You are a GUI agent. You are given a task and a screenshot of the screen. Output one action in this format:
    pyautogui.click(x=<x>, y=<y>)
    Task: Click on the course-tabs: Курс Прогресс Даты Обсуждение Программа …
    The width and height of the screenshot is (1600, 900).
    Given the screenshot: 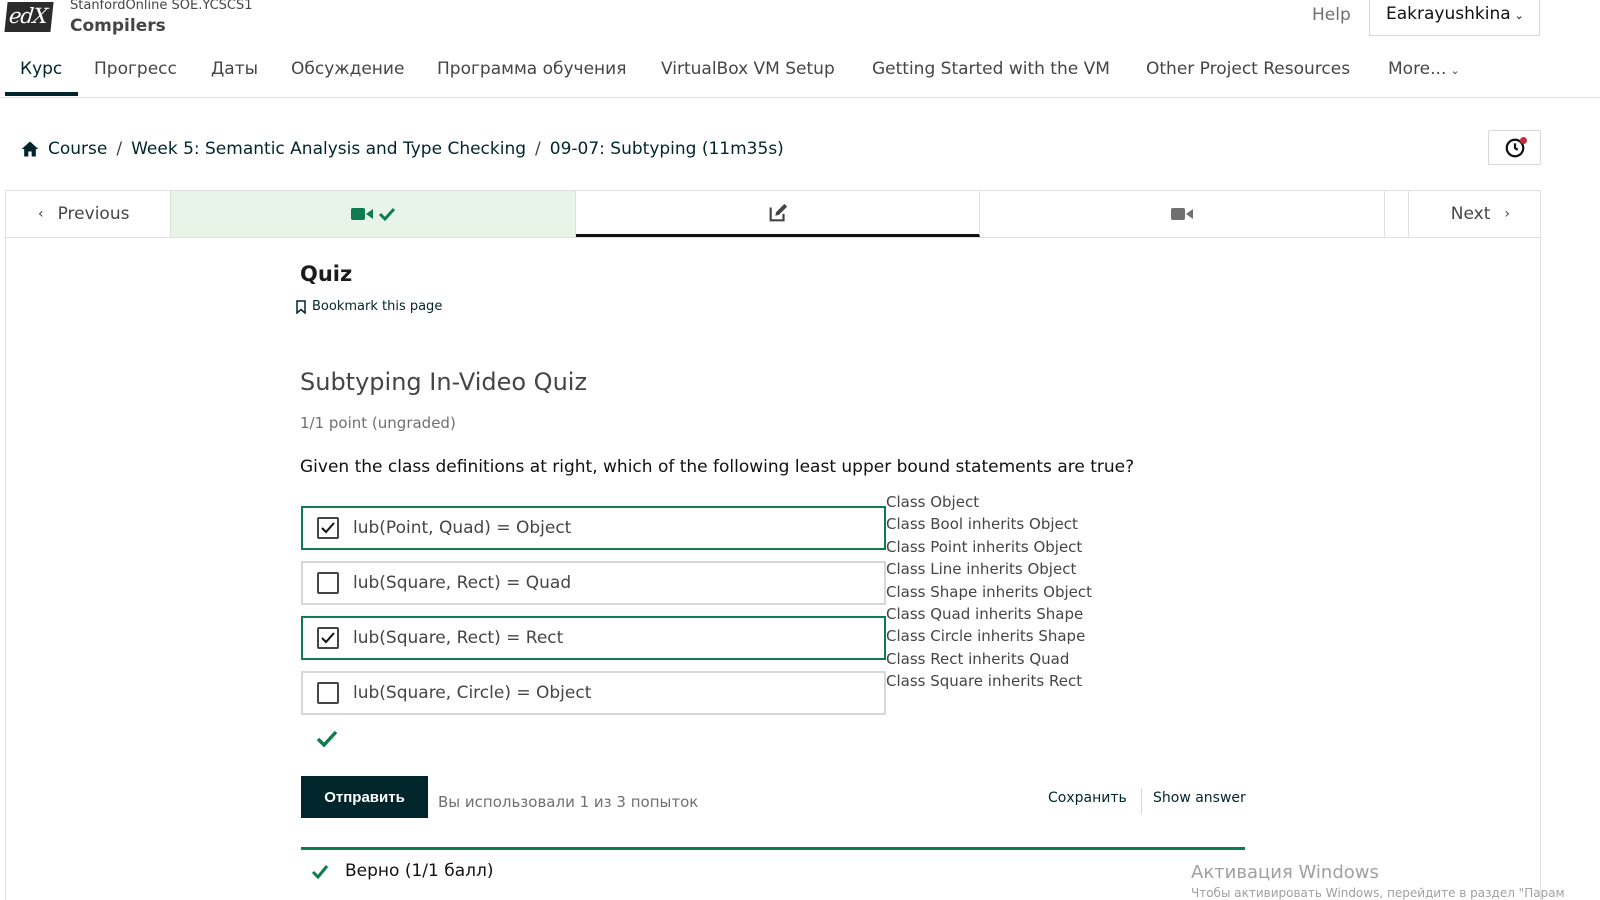 What is the action you would take?
    pyautogui.click(x=800, y=74)
    